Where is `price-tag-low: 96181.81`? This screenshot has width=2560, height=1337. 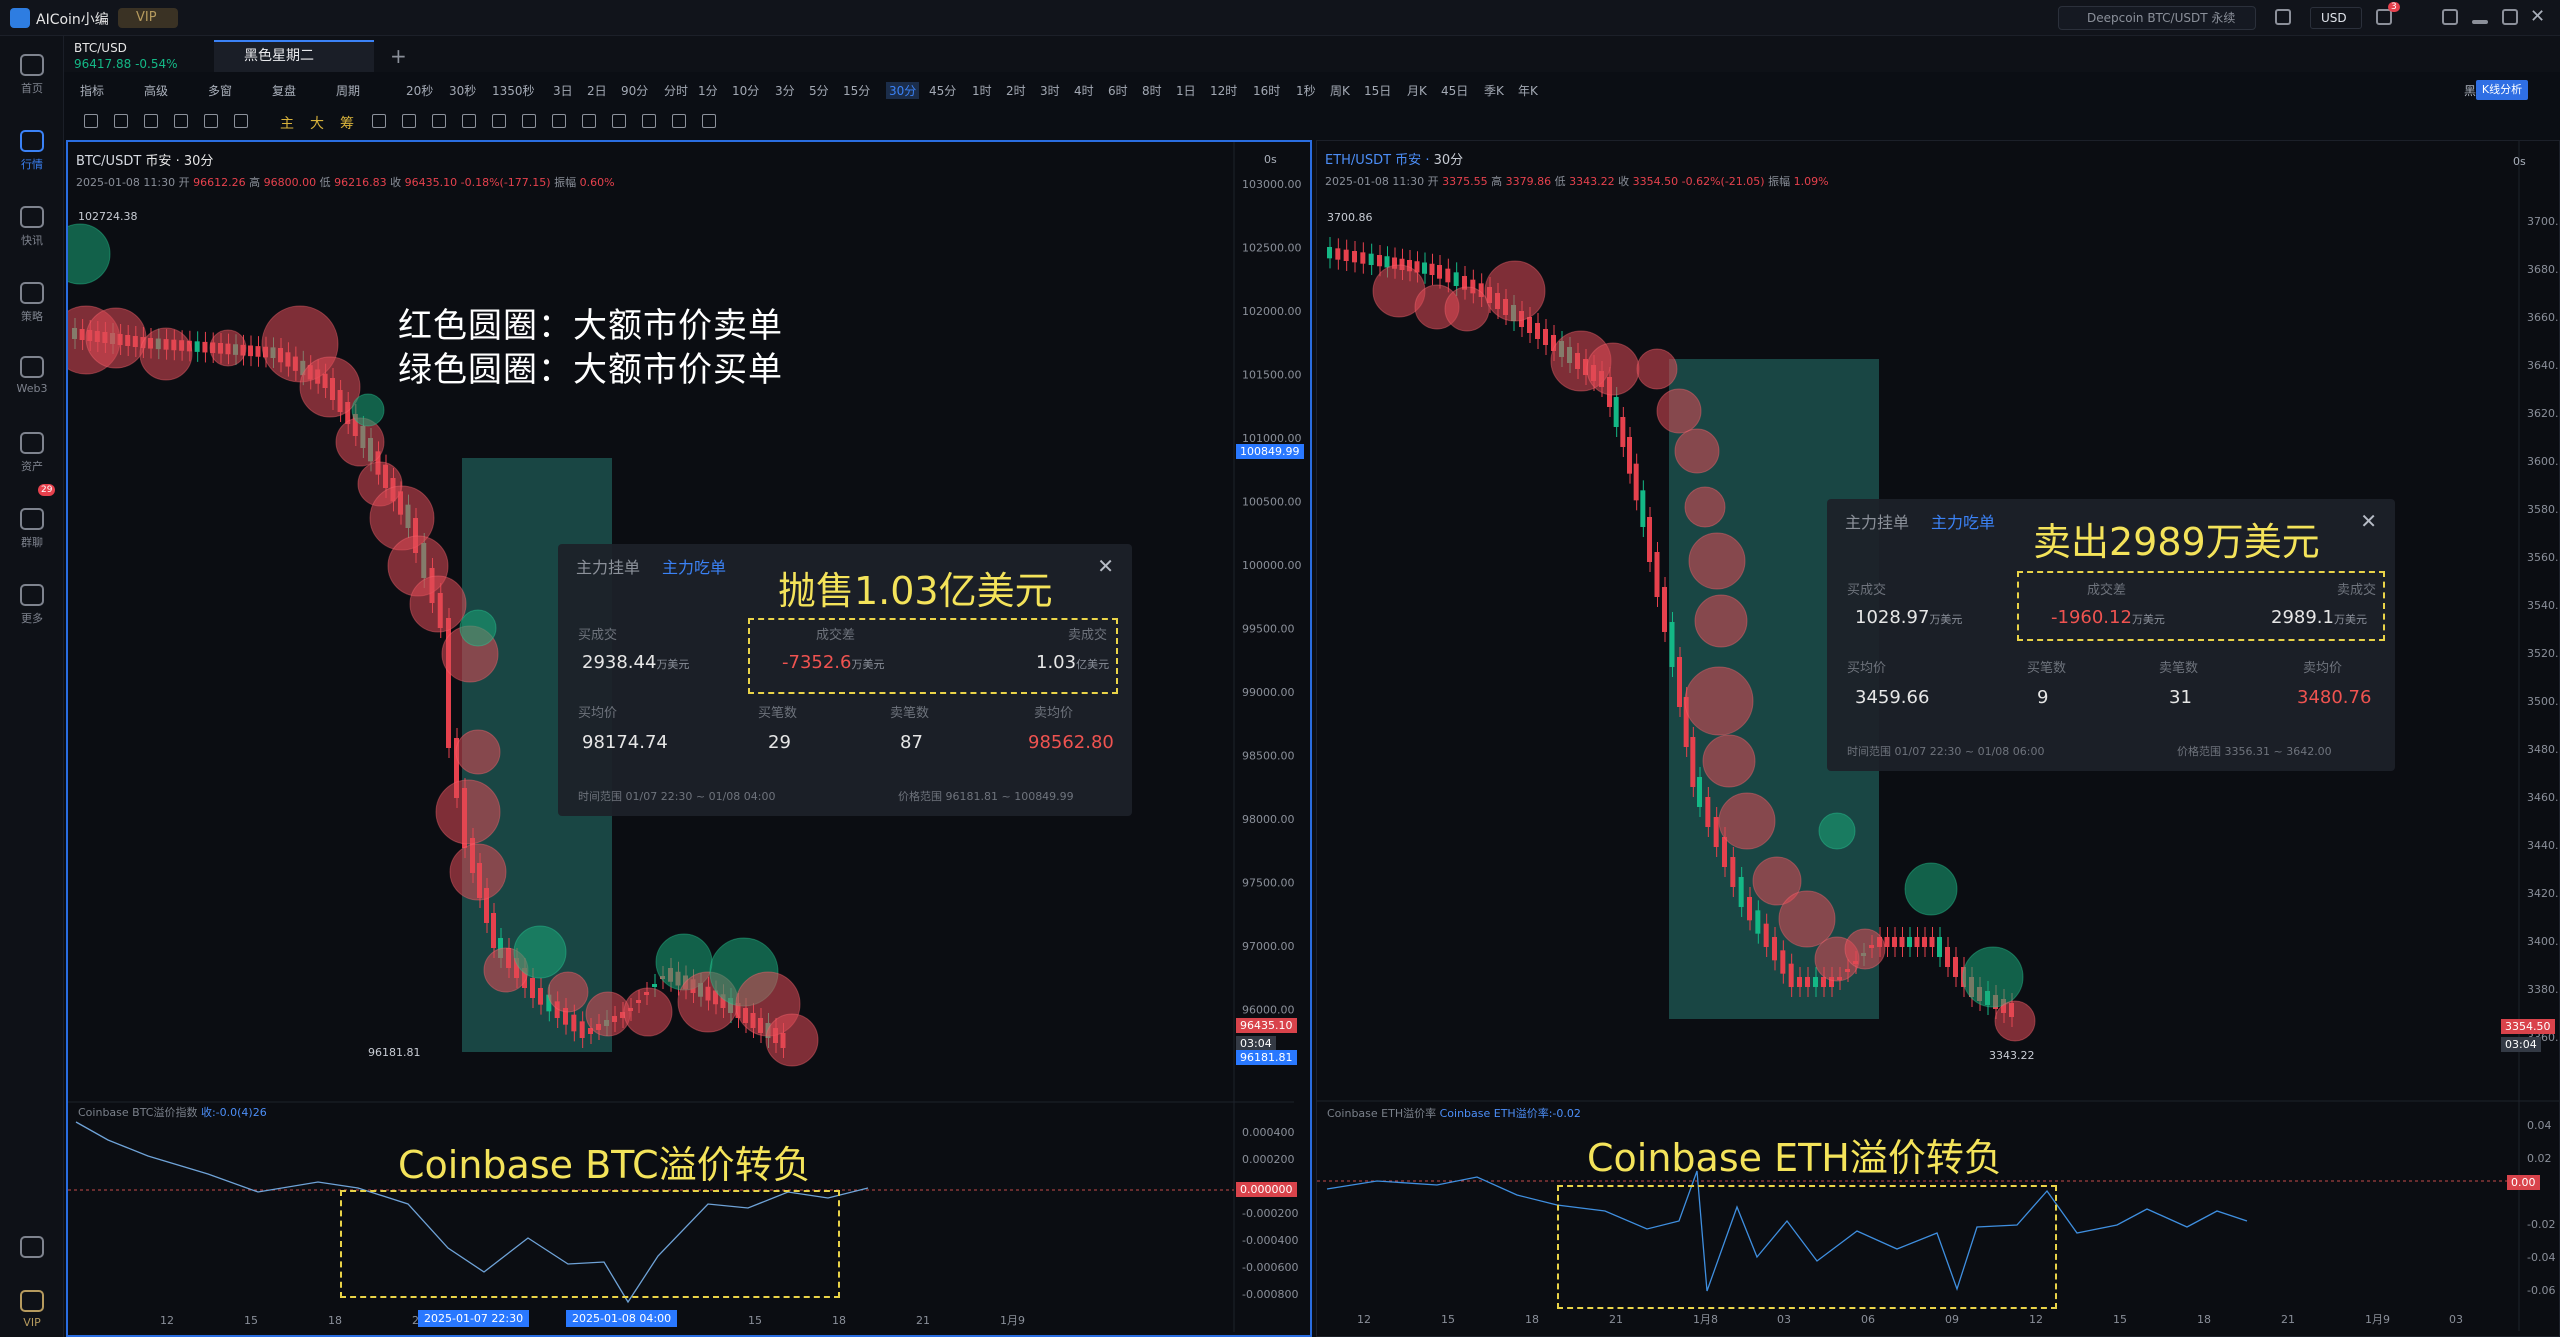
price-tag-low: 96181.81 is located at coordinates (1266, 1057).